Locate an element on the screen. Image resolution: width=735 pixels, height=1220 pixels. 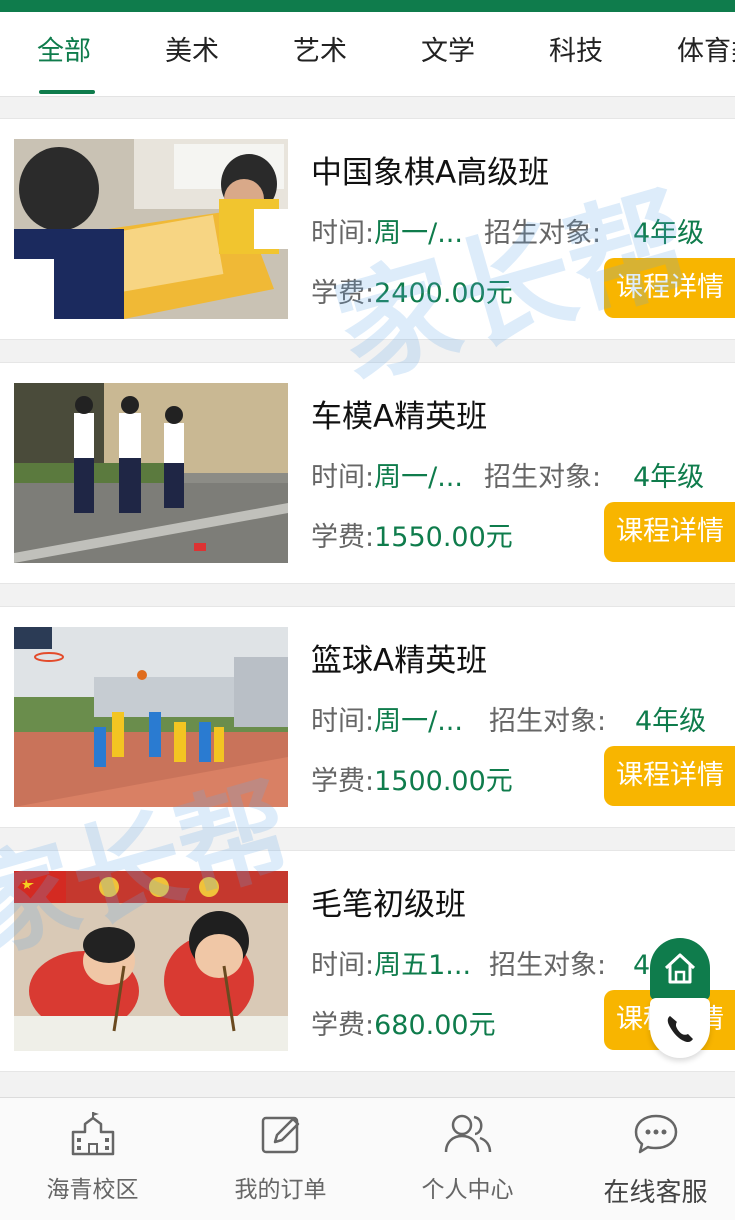
tab-art: 美术 is located at coordinates (192, 52).